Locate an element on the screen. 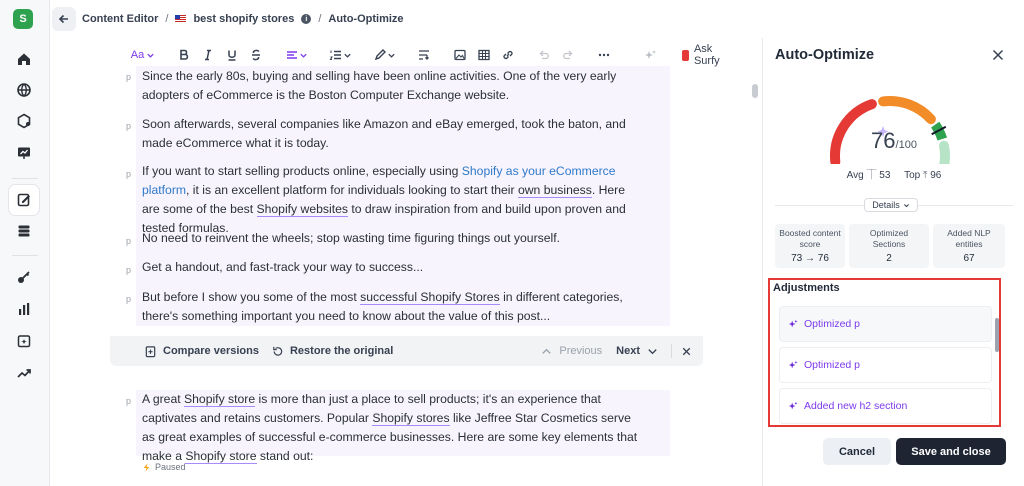  clear-format-button is located at coordinates (424, 55).